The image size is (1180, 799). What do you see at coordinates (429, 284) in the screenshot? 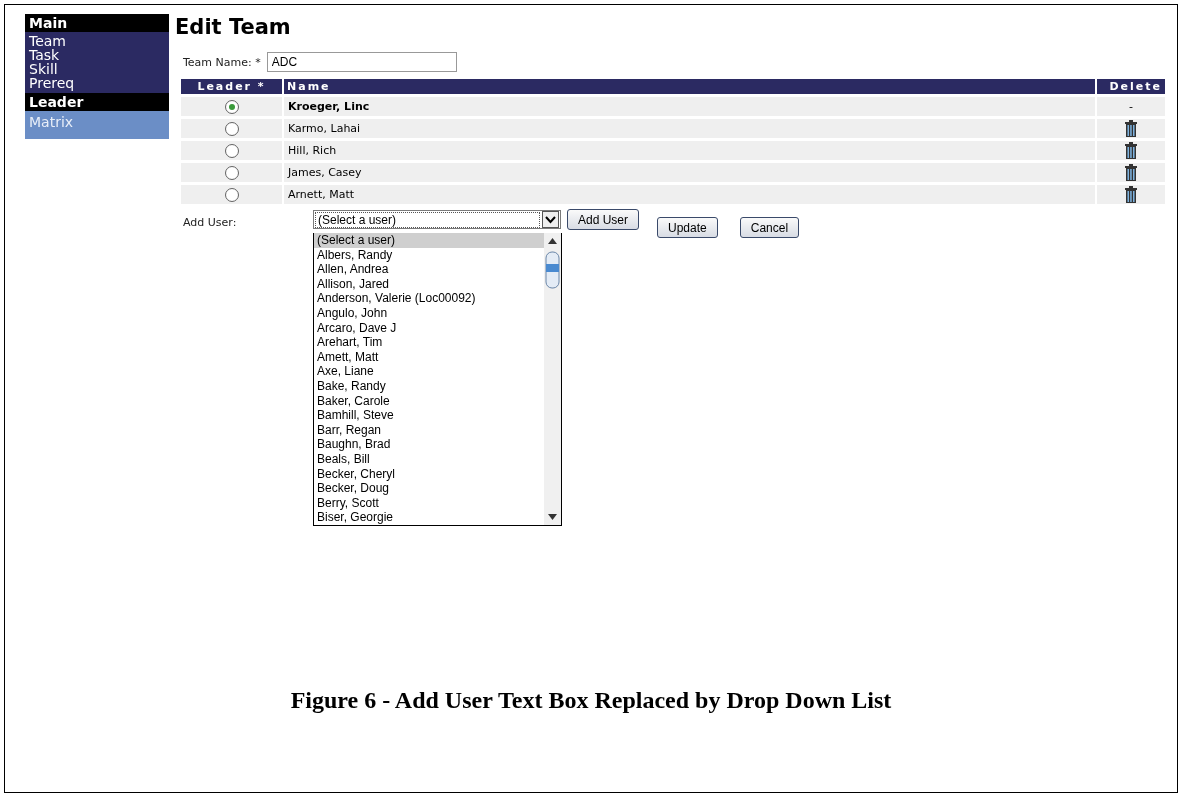
I see `dropdown-option: Allison, Jared` at bounding box center [429, 284].